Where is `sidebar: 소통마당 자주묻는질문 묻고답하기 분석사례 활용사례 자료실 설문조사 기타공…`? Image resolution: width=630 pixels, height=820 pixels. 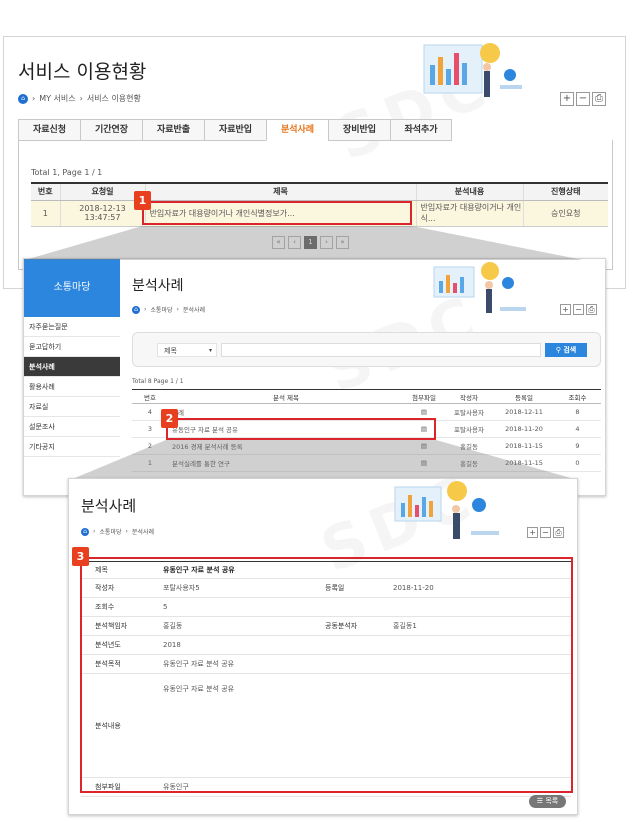
sidebar: 소통마당 자주묻는질문 묻고답하기 분석사례 활용사례 자료실 설문조사 기타공… is located at coordinates (72, 377).